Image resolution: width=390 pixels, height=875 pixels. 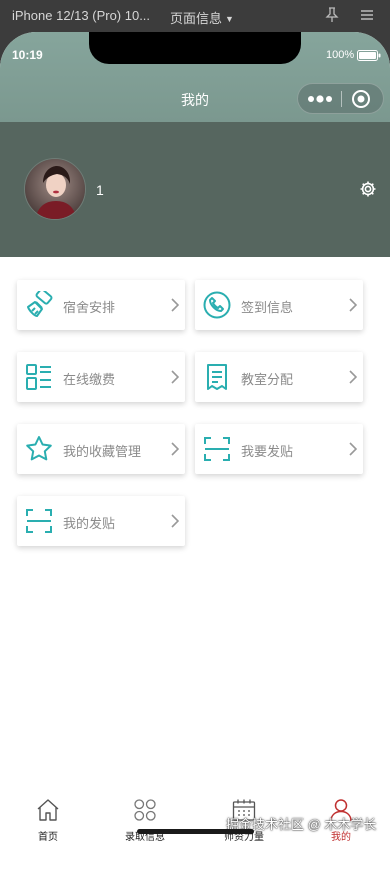 I want to click on menu-item-favorites: 我的收藏管理, so click(x=101, y=449).